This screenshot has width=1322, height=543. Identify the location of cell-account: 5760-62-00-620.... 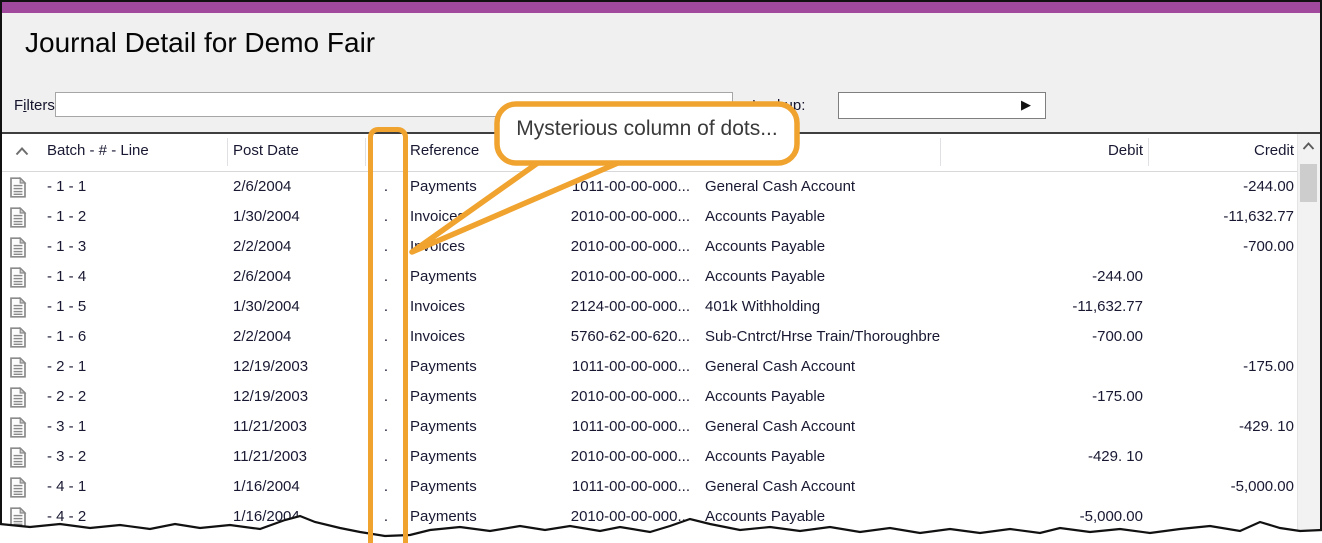
(630, 336).